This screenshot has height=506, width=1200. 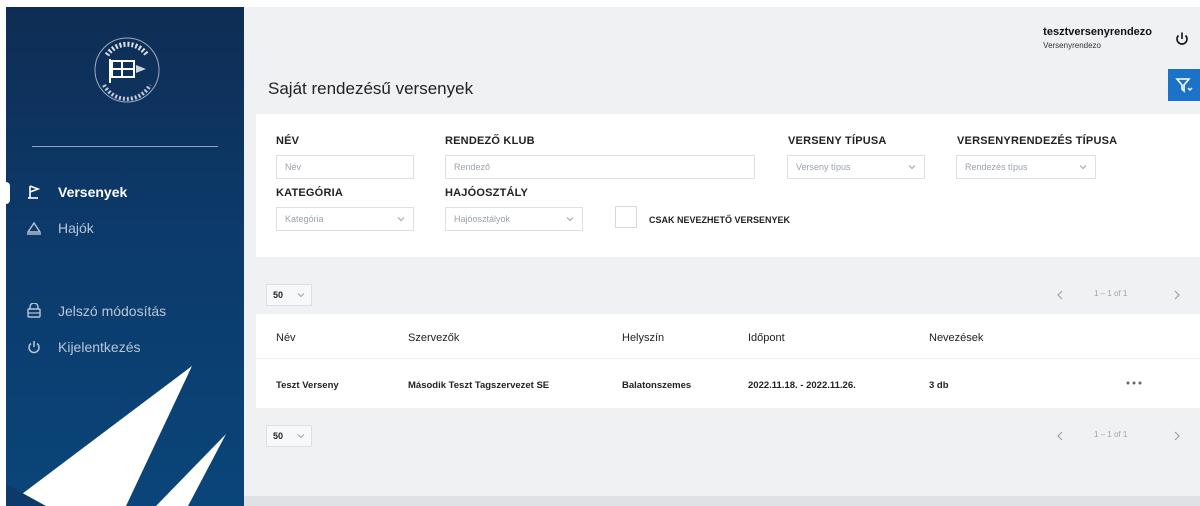 I want to click on org-type-label: VERSENYRENDEZÉS TÍPUSA, so click(x=1037, y=141).